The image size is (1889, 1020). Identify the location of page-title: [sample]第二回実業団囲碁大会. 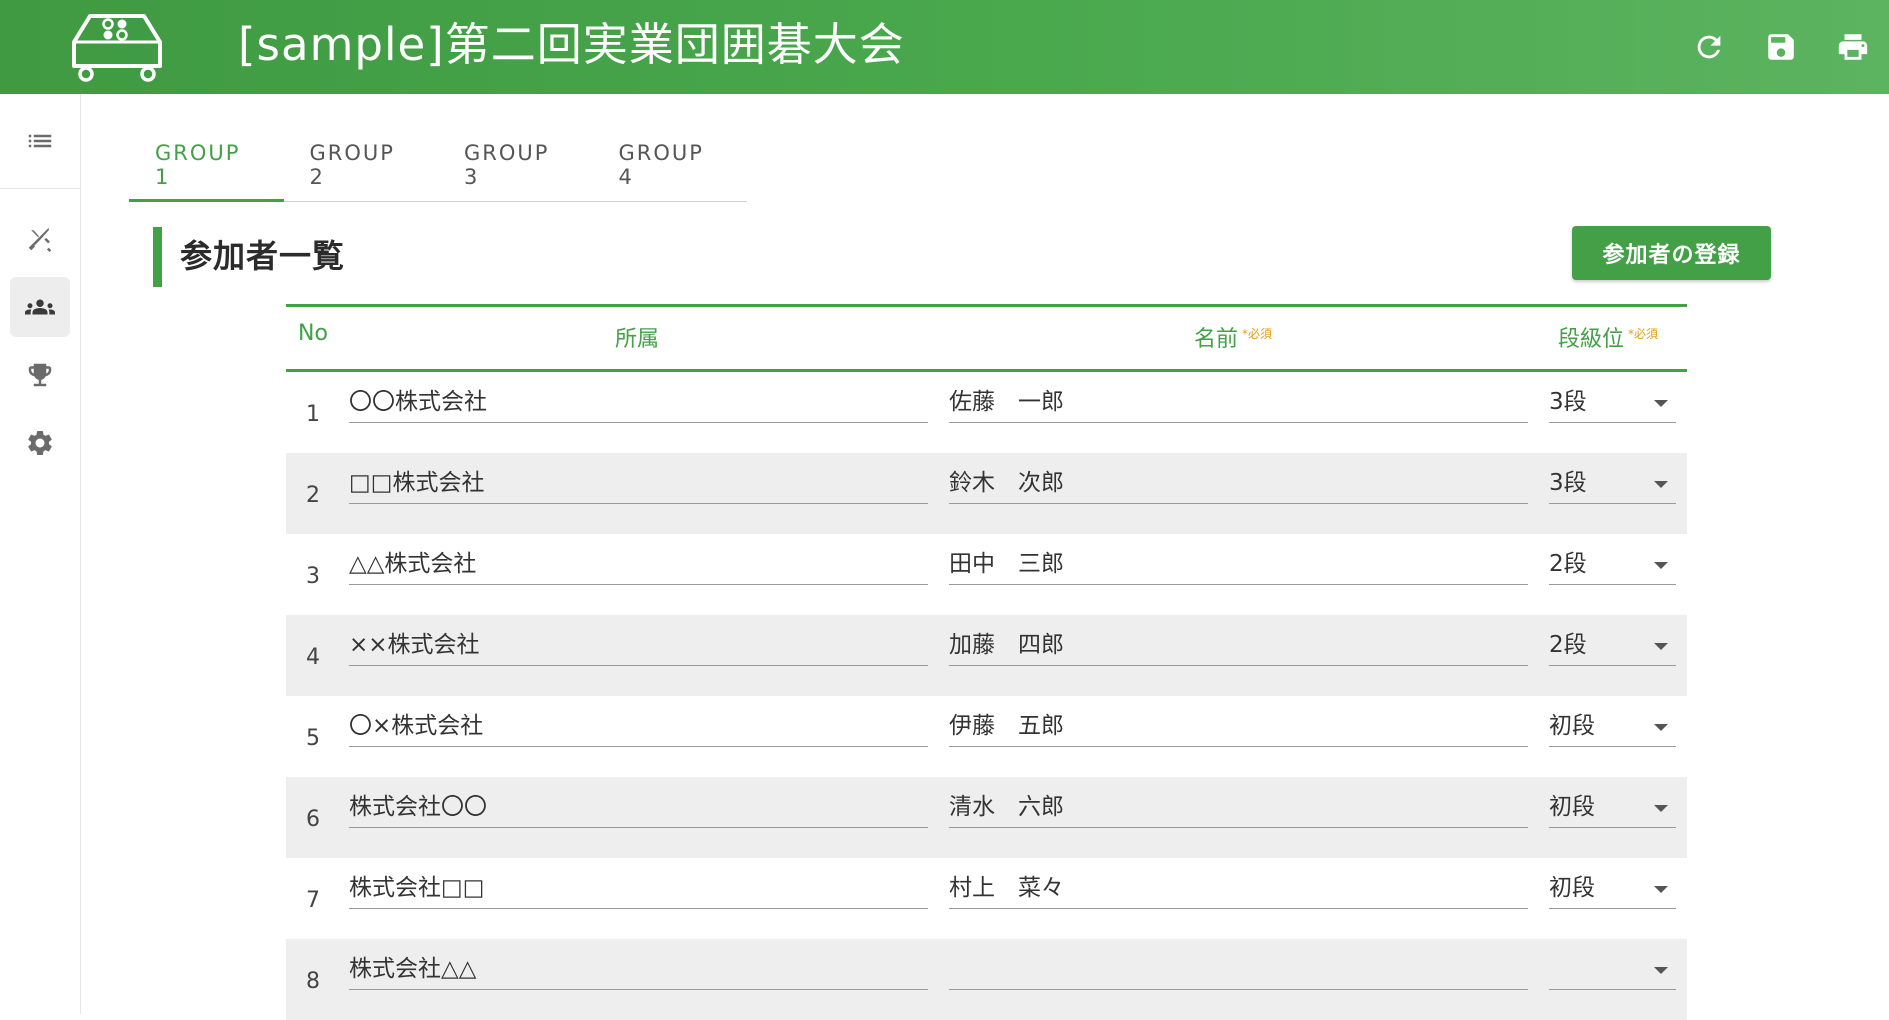
(571, 44).